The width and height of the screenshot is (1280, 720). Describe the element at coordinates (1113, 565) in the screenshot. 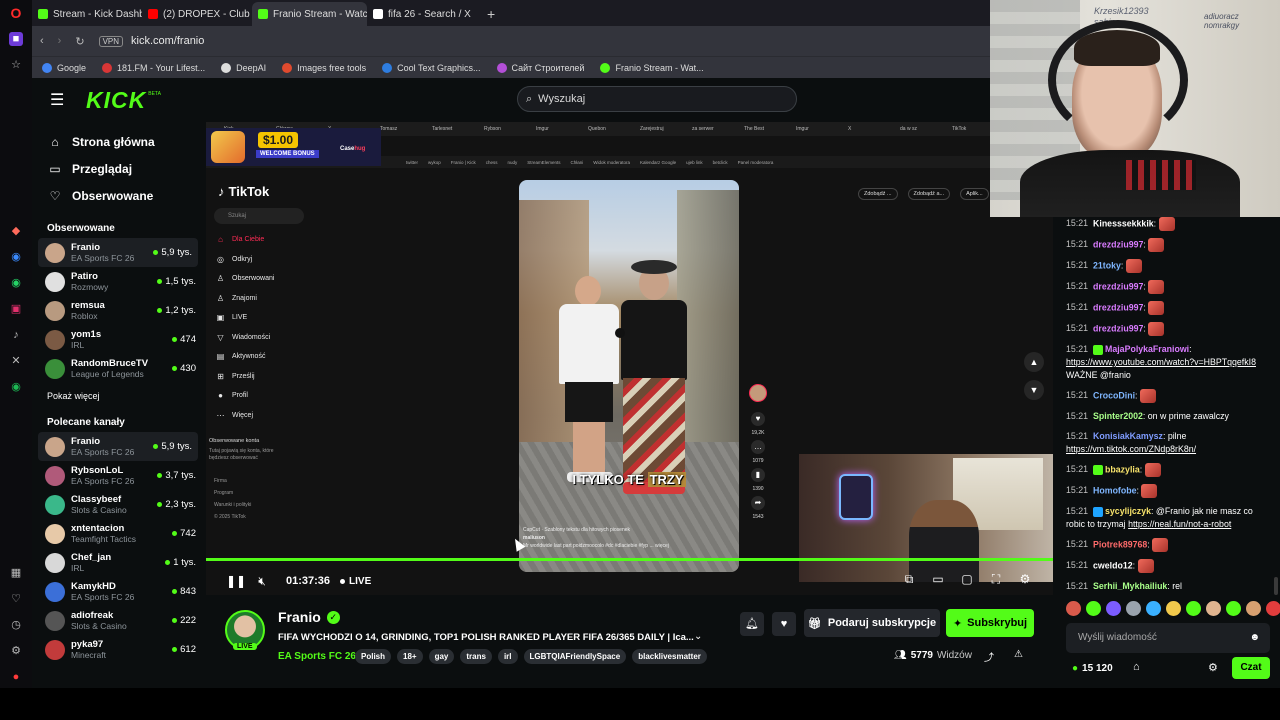

I see `chat-username: cweldo12` at that location.